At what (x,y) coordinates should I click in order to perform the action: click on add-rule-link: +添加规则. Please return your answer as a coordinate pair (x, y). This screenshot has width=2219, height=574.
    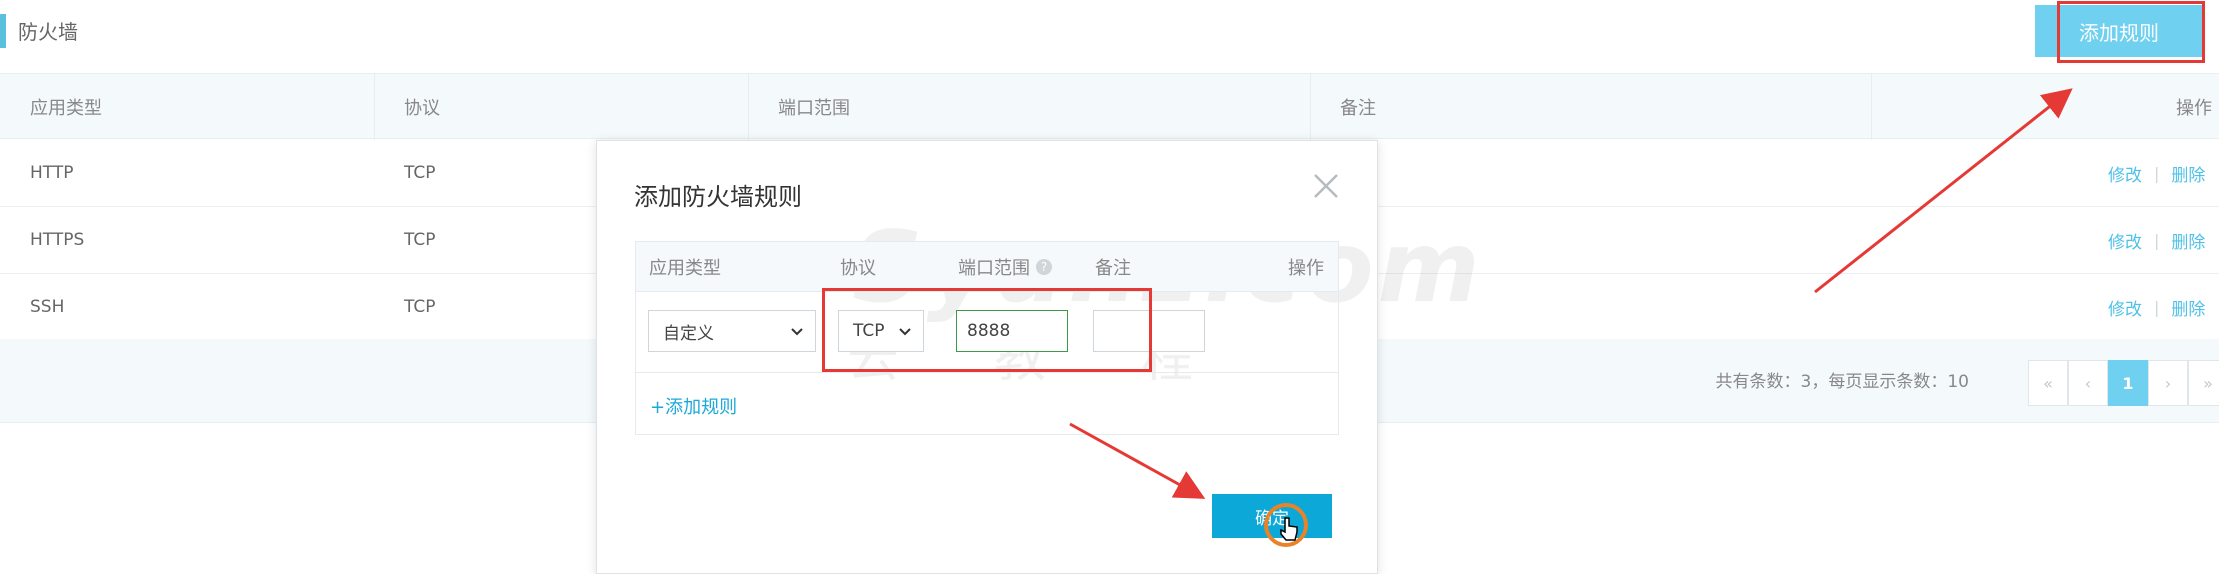
    Looking at the image, I should click on (693, 406).